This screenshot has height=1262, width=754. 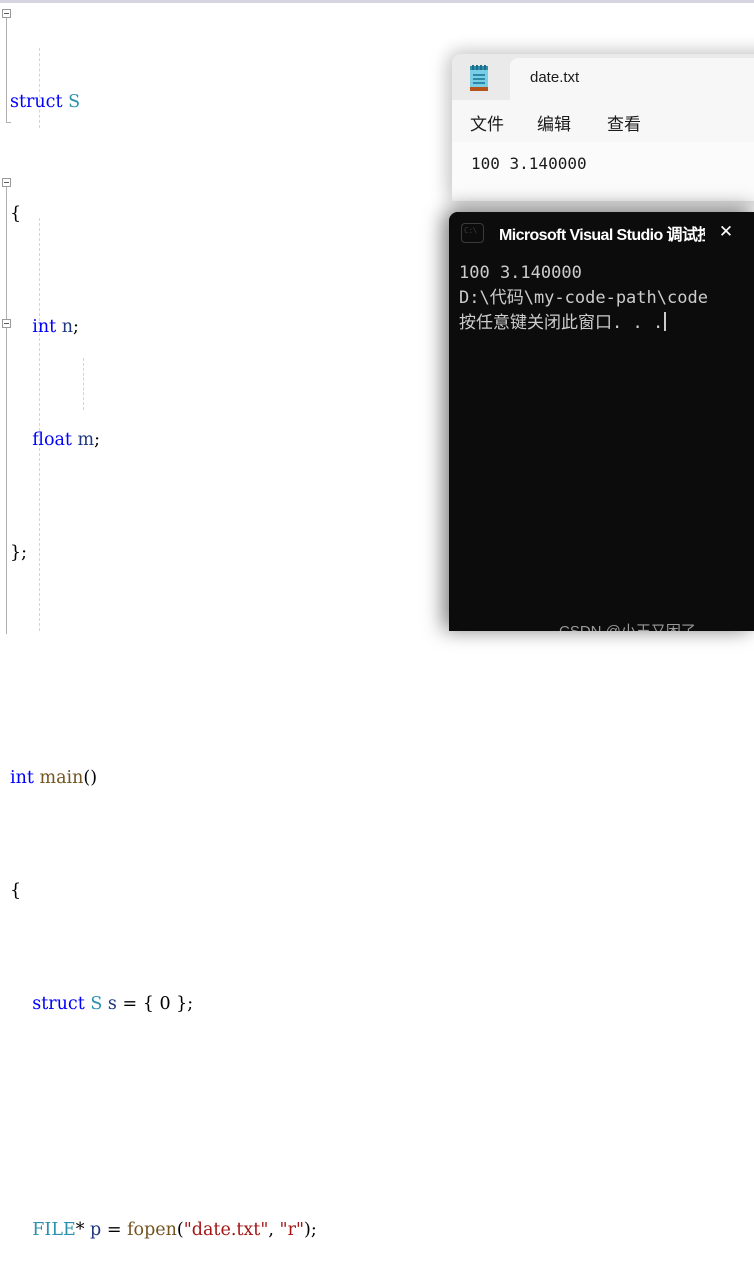 What do you see at coordinates (583, 298) in the screenshot?
I see `console-line-path: D:\代码\my-code-path\code` at bounding box center [583, 298].